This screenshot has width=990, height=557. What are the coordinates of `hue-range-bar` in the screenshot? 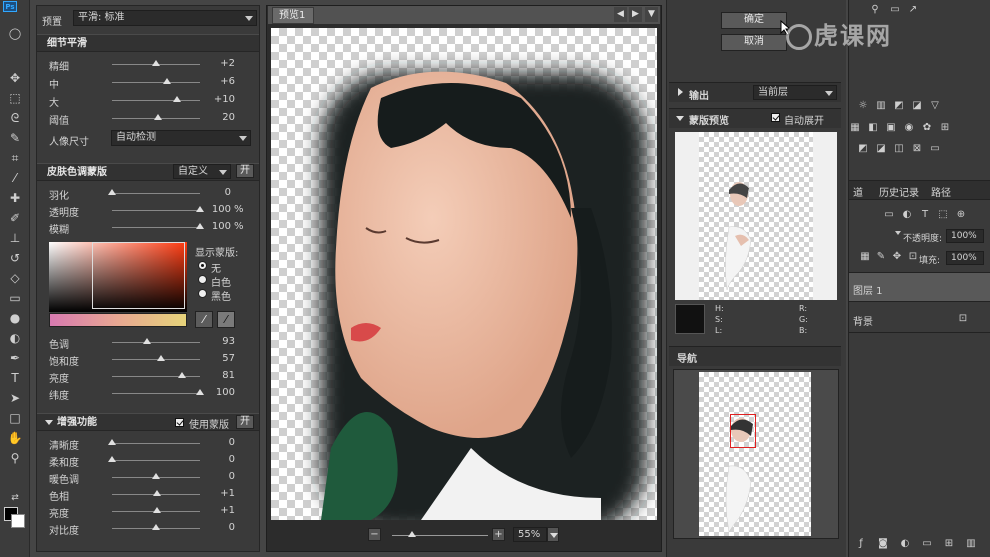 It's located at (118, 320).